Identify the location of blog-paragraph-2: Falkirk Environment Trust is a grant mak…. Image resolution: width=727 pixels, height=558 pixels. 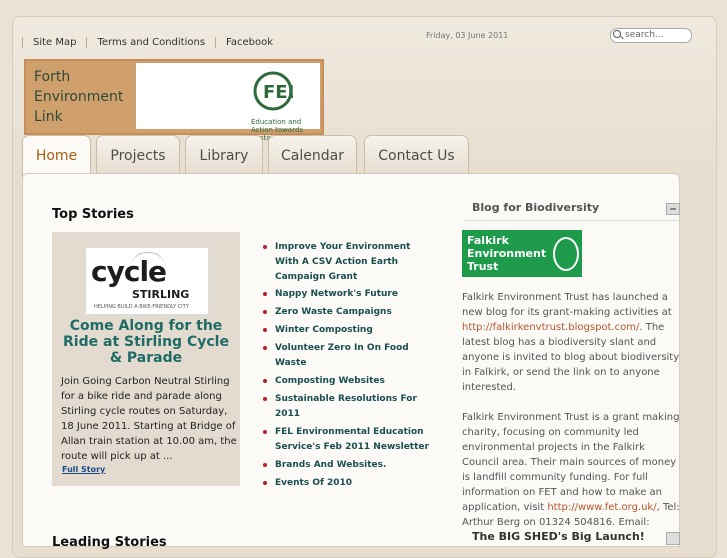
(571, 470).